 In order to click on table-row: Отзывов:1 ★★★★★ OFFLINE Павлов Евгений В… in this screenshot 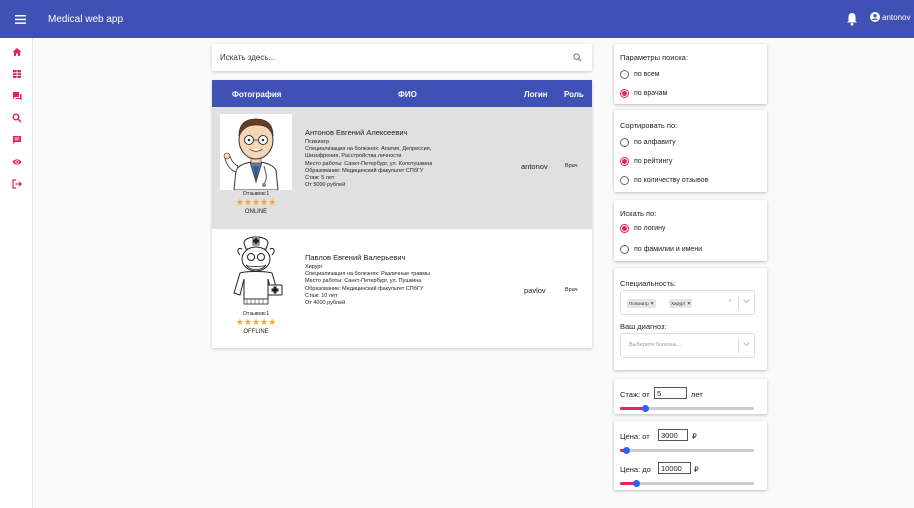, I will do `click(402, 288)`.